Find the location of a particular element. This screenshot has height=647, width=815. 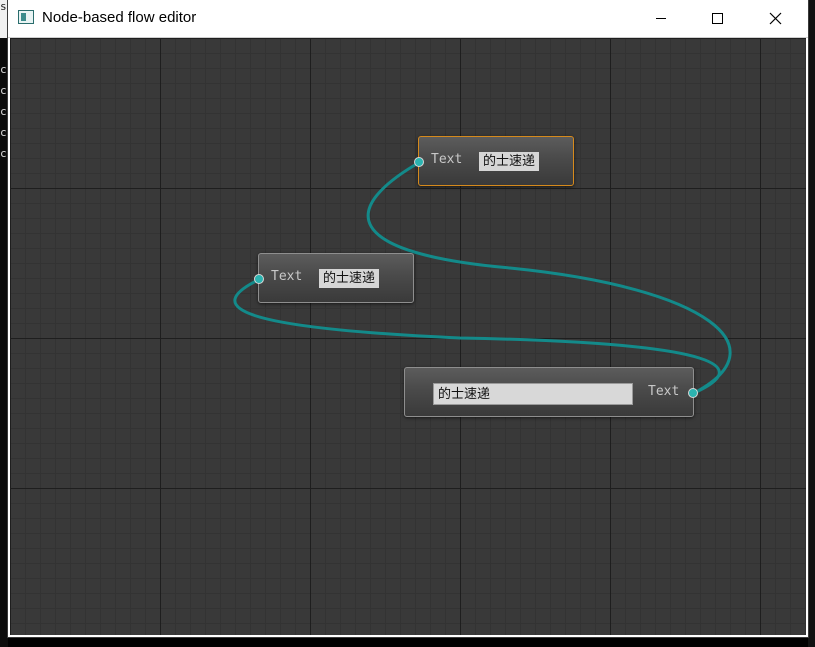

app-icon is located at coordinates (26, 17).